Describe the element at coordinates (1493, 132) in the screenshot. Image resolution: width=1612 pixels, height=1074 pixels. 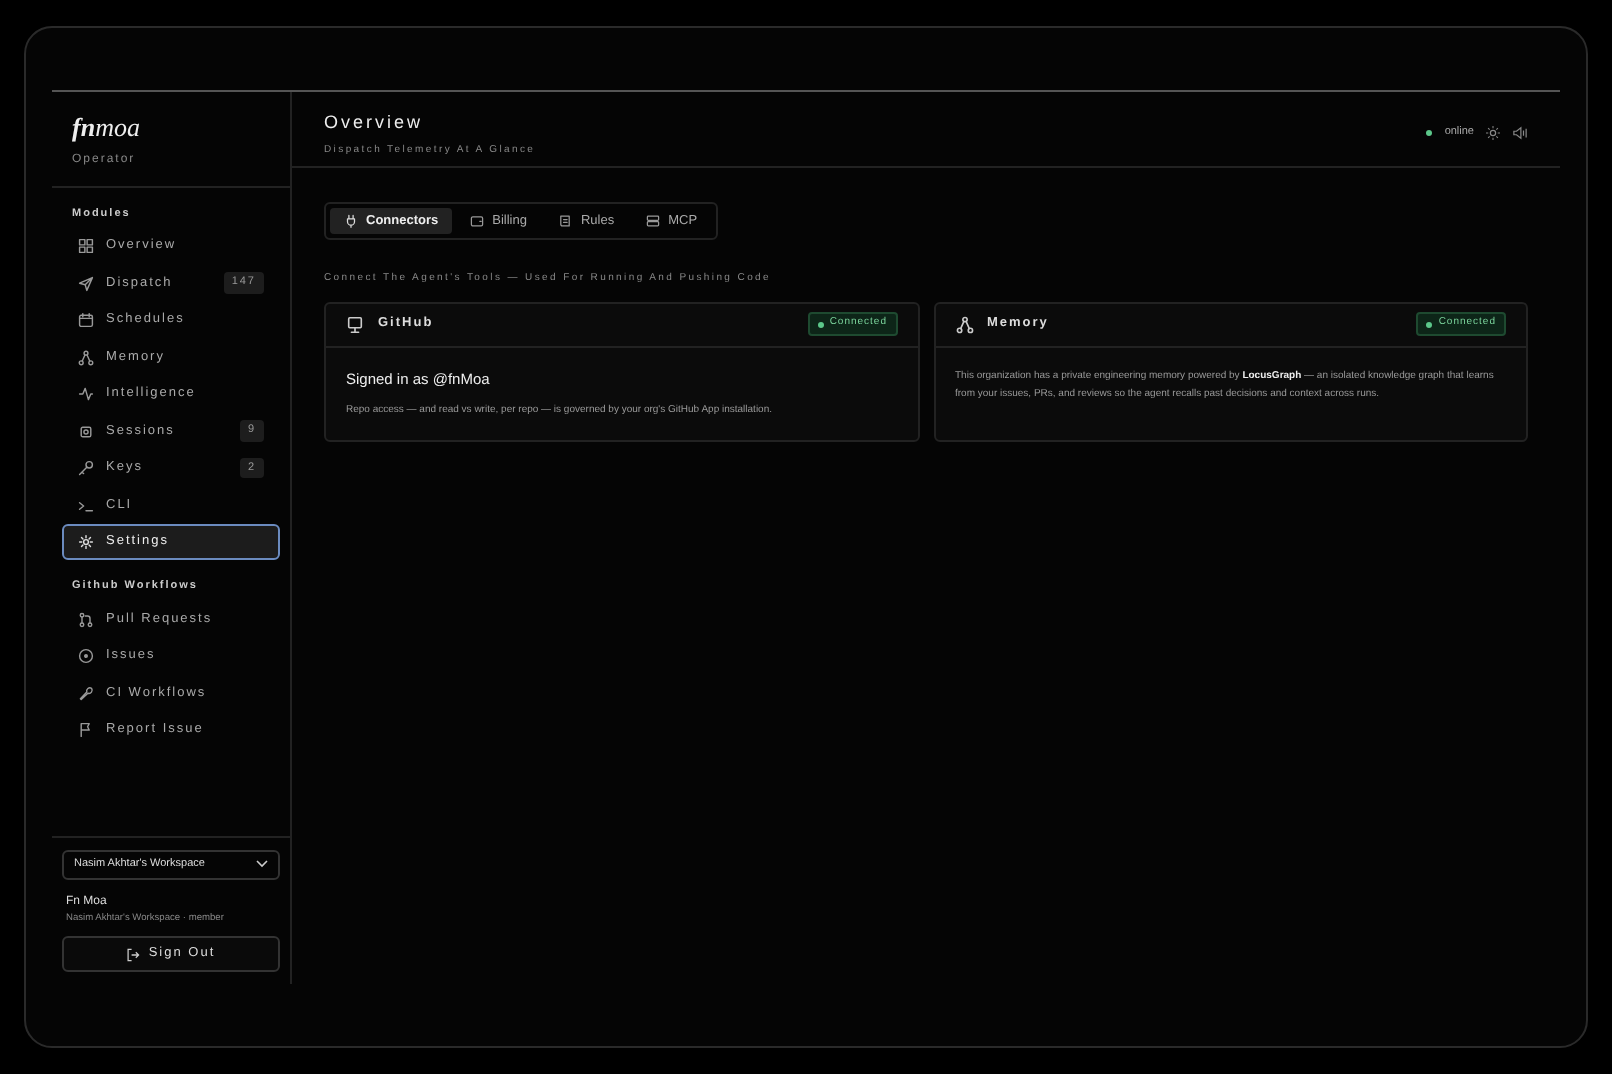
I see `sun-icon` at that location.